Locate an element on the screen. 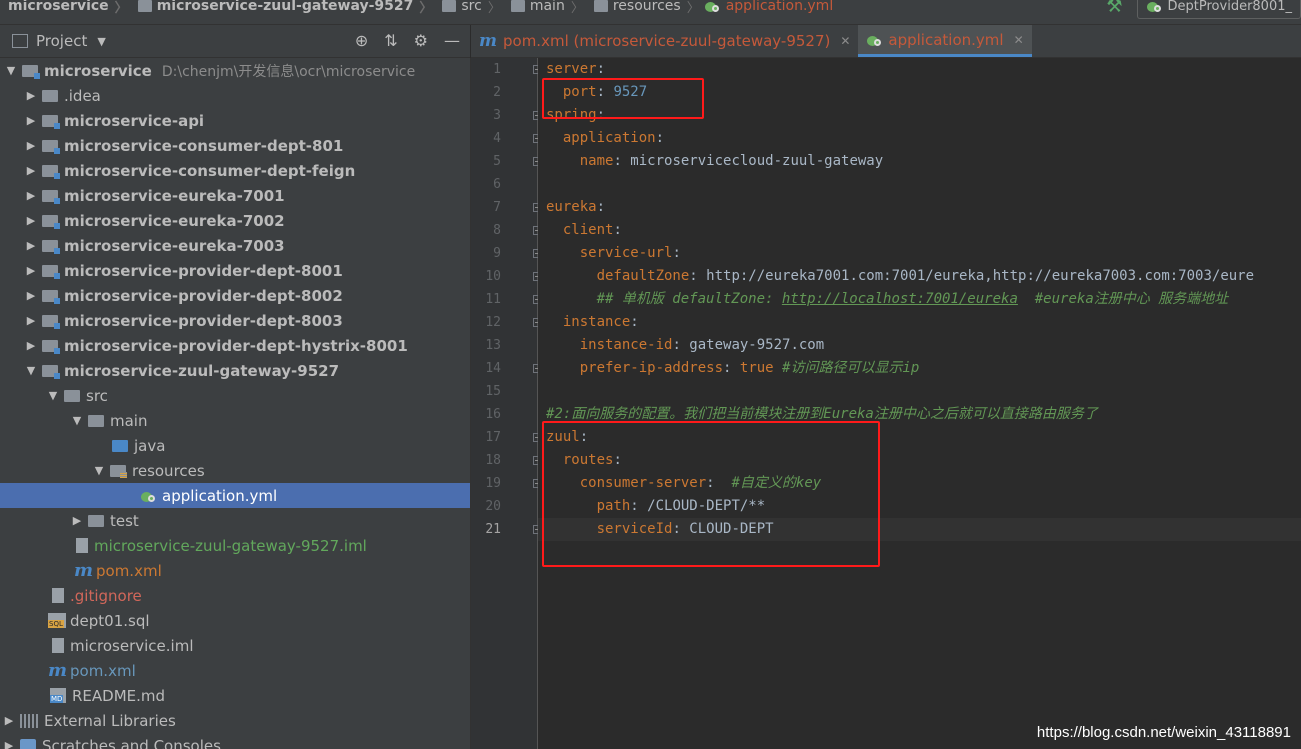  code-line: application: is located at coordinates (919, 138).